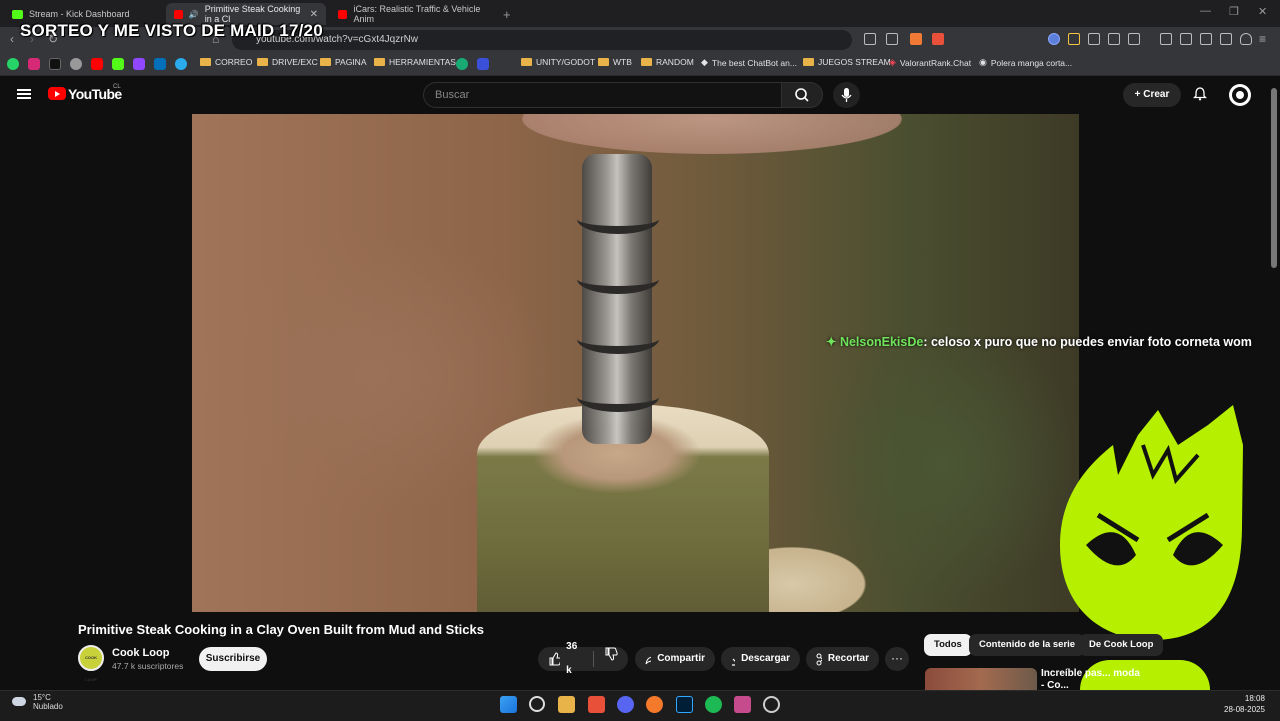 This screenshot has width=1280, height=721. Describe the element at coordinates (1262, 39) in the screenshot. I see `menu-icon: ≡` at that location.